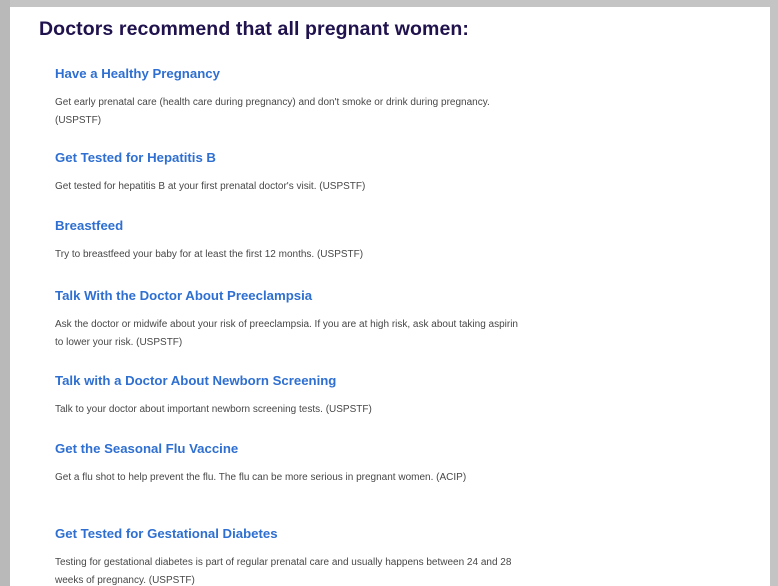  Describe the element at coordinates (389, 3) in the screenshot. I see `top-border` at that location.